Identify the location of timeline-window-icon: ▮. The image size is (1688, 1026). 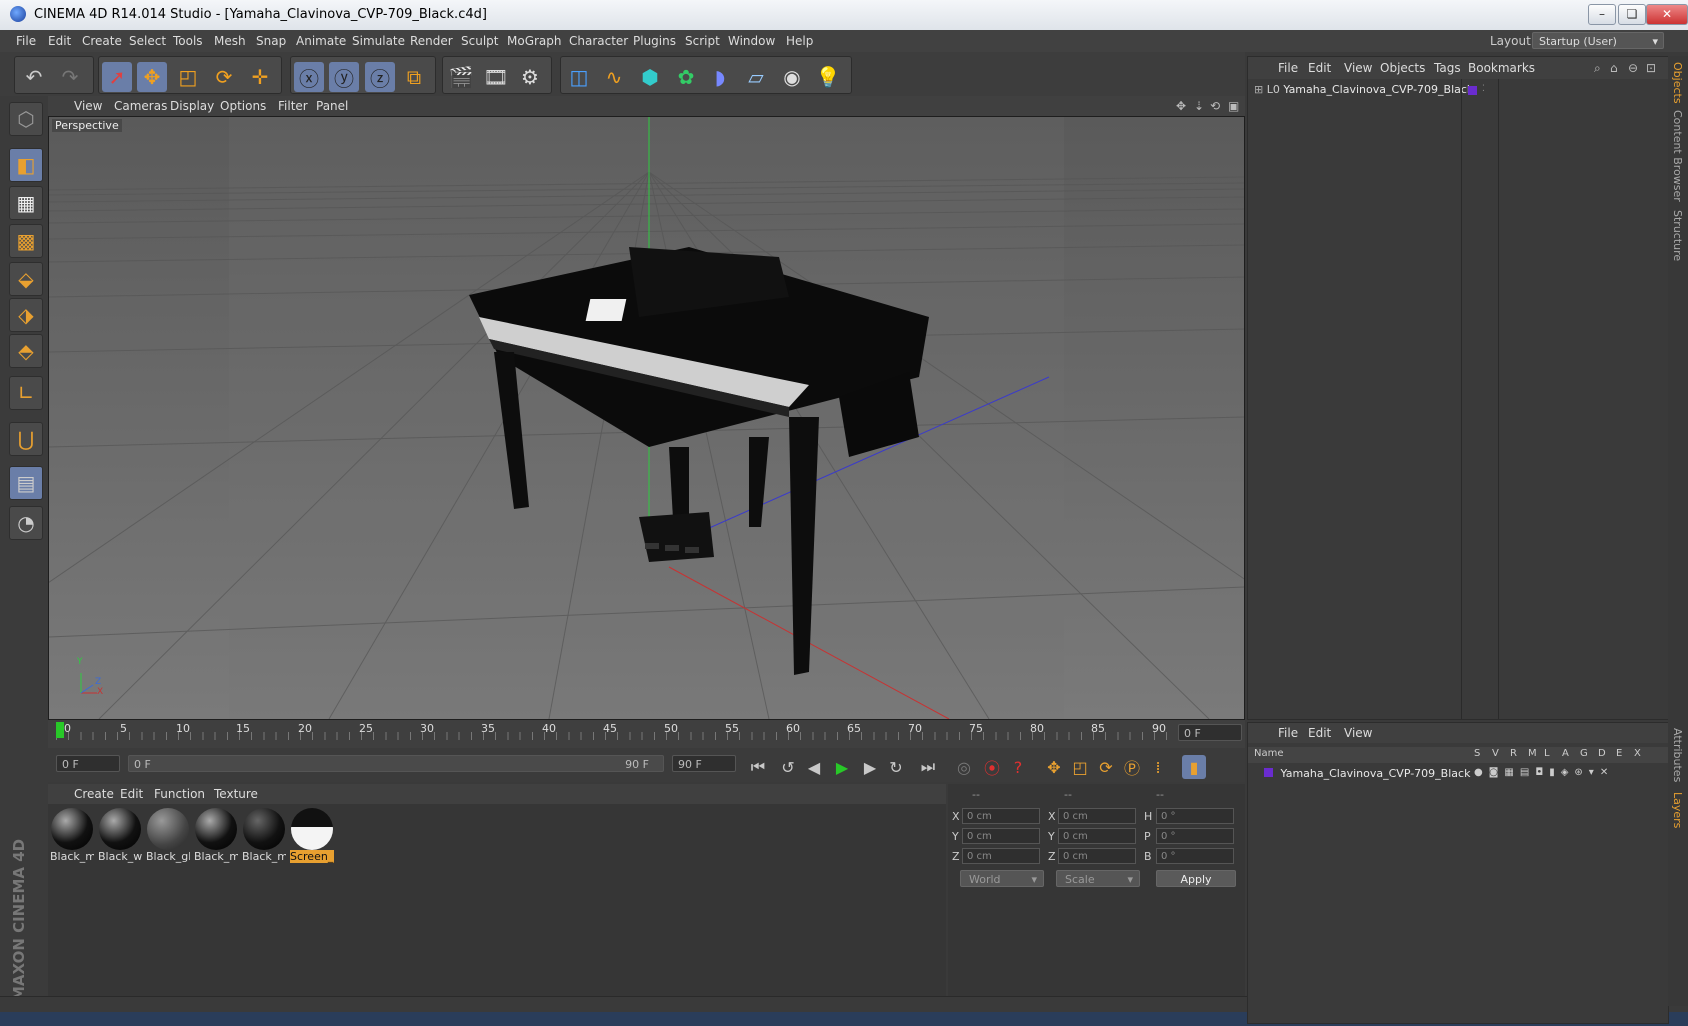
(1194, 767).